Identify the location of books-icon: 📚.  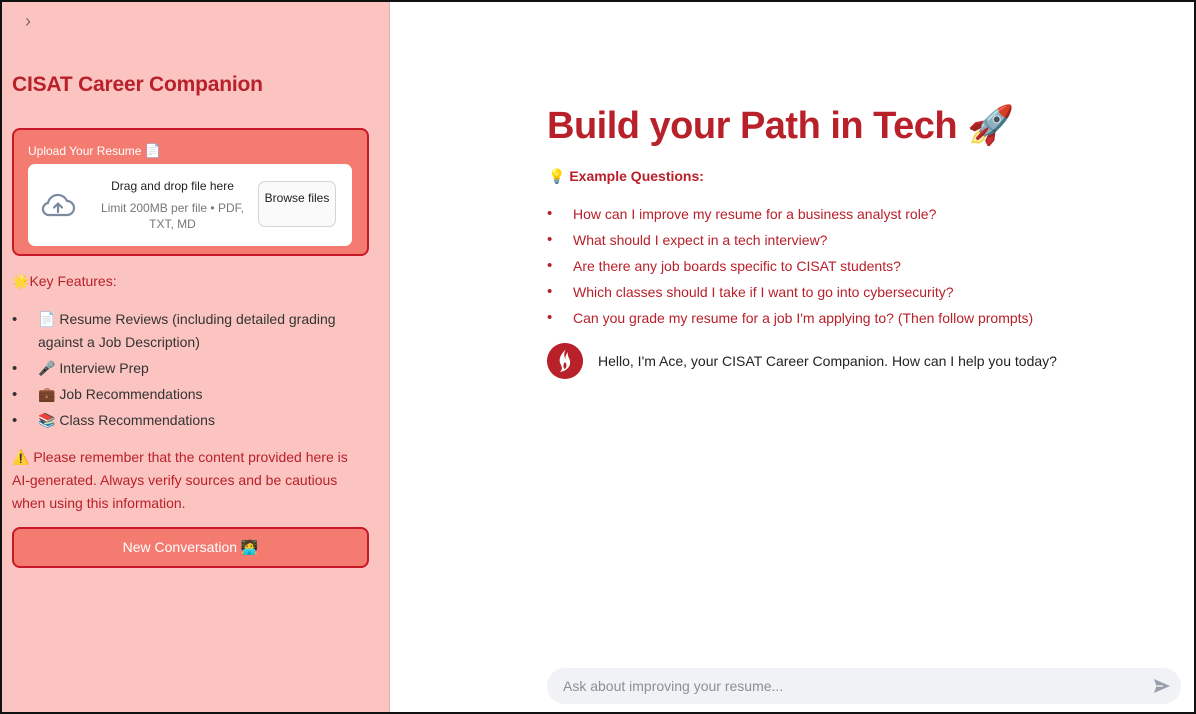
(47, 420).